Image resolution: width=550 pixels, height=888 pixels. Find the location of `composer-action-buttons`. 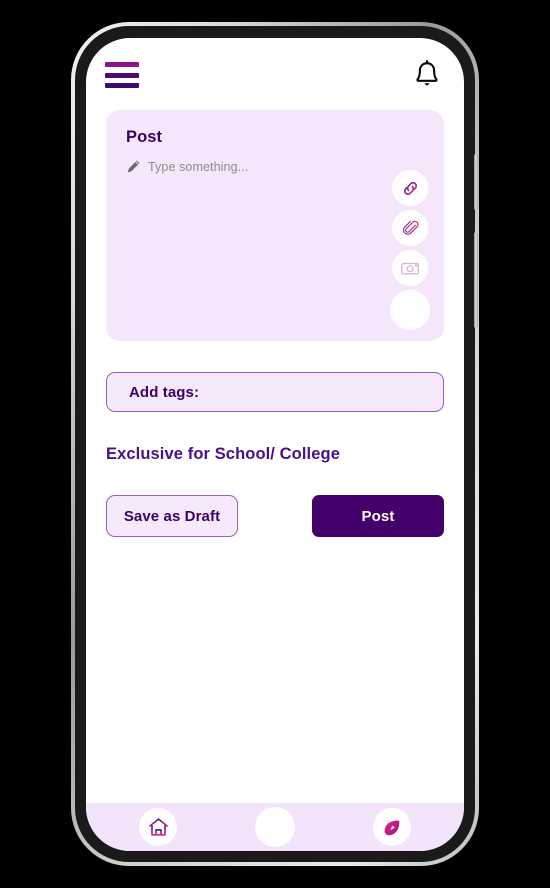

composer-action-buttons is located at coordinates (410, 250).